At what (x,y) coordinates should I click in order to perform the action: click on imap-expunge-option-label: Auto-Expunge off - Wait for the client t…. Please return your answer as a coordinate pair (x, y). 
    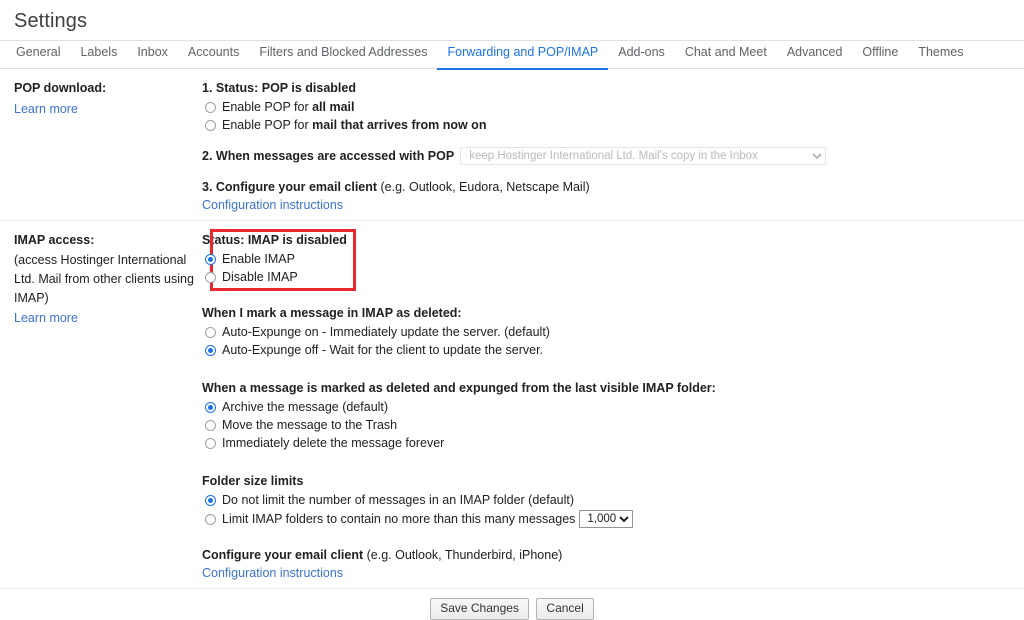
    Looking at the image, I should click on (382, 350).